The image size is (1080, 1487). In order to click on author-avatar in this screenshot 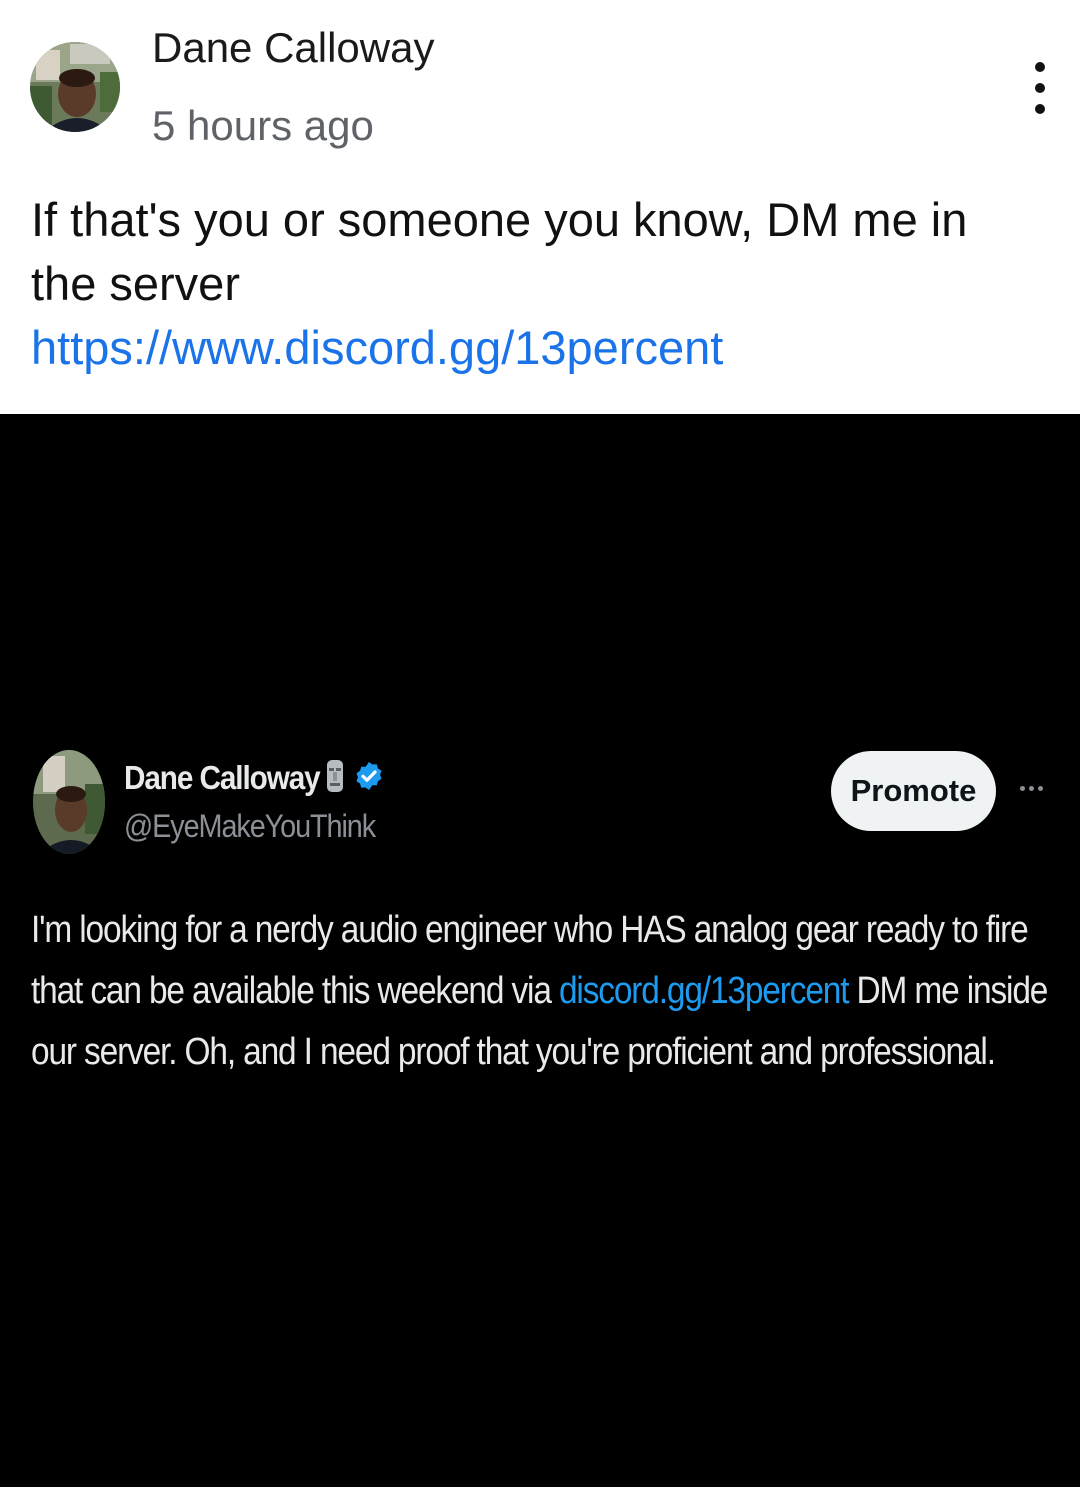, I will do `click(75, 87)`.